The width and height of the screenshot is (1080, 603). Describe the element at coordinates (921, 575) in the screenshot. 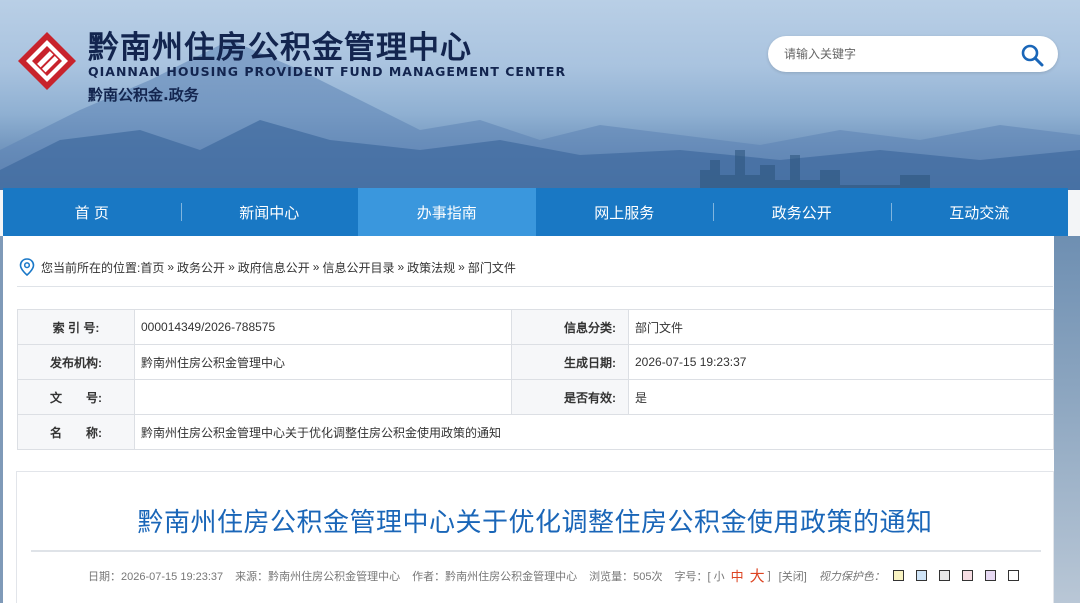

I see `swatch-blue` at that location.